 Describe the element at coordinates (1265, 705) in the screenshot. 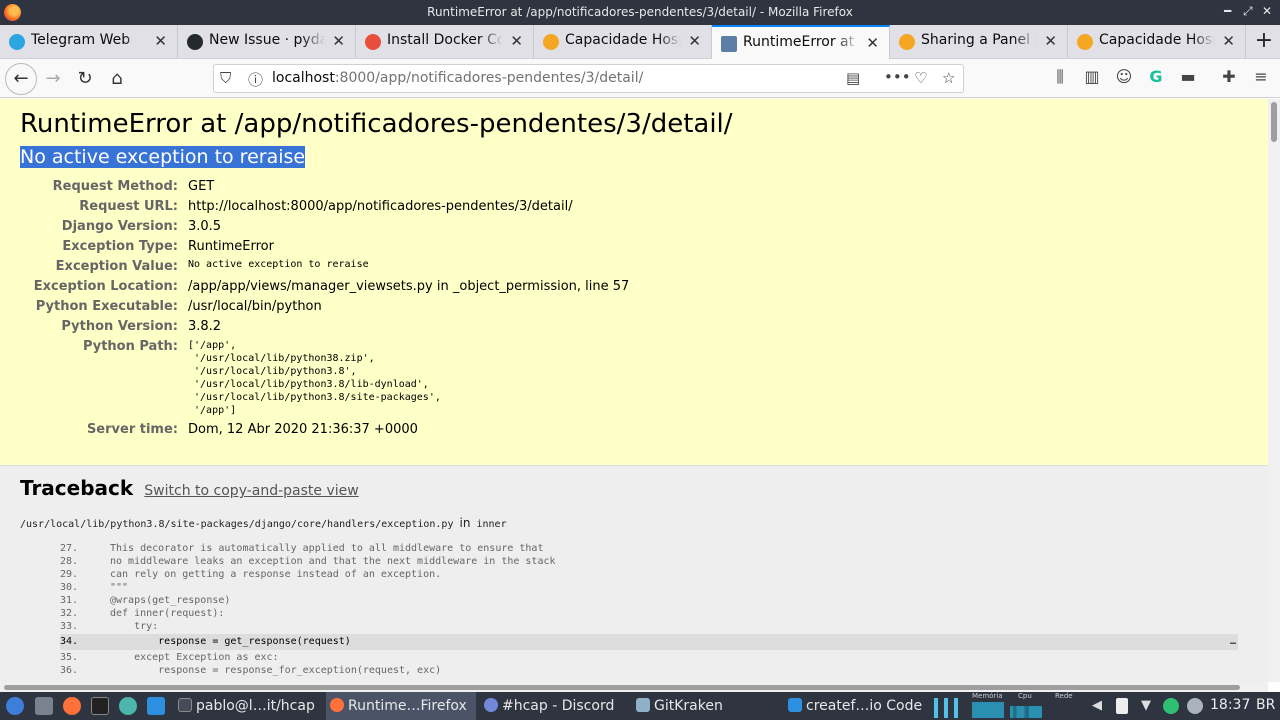

I see `keyboard-layout: BR` at that location.